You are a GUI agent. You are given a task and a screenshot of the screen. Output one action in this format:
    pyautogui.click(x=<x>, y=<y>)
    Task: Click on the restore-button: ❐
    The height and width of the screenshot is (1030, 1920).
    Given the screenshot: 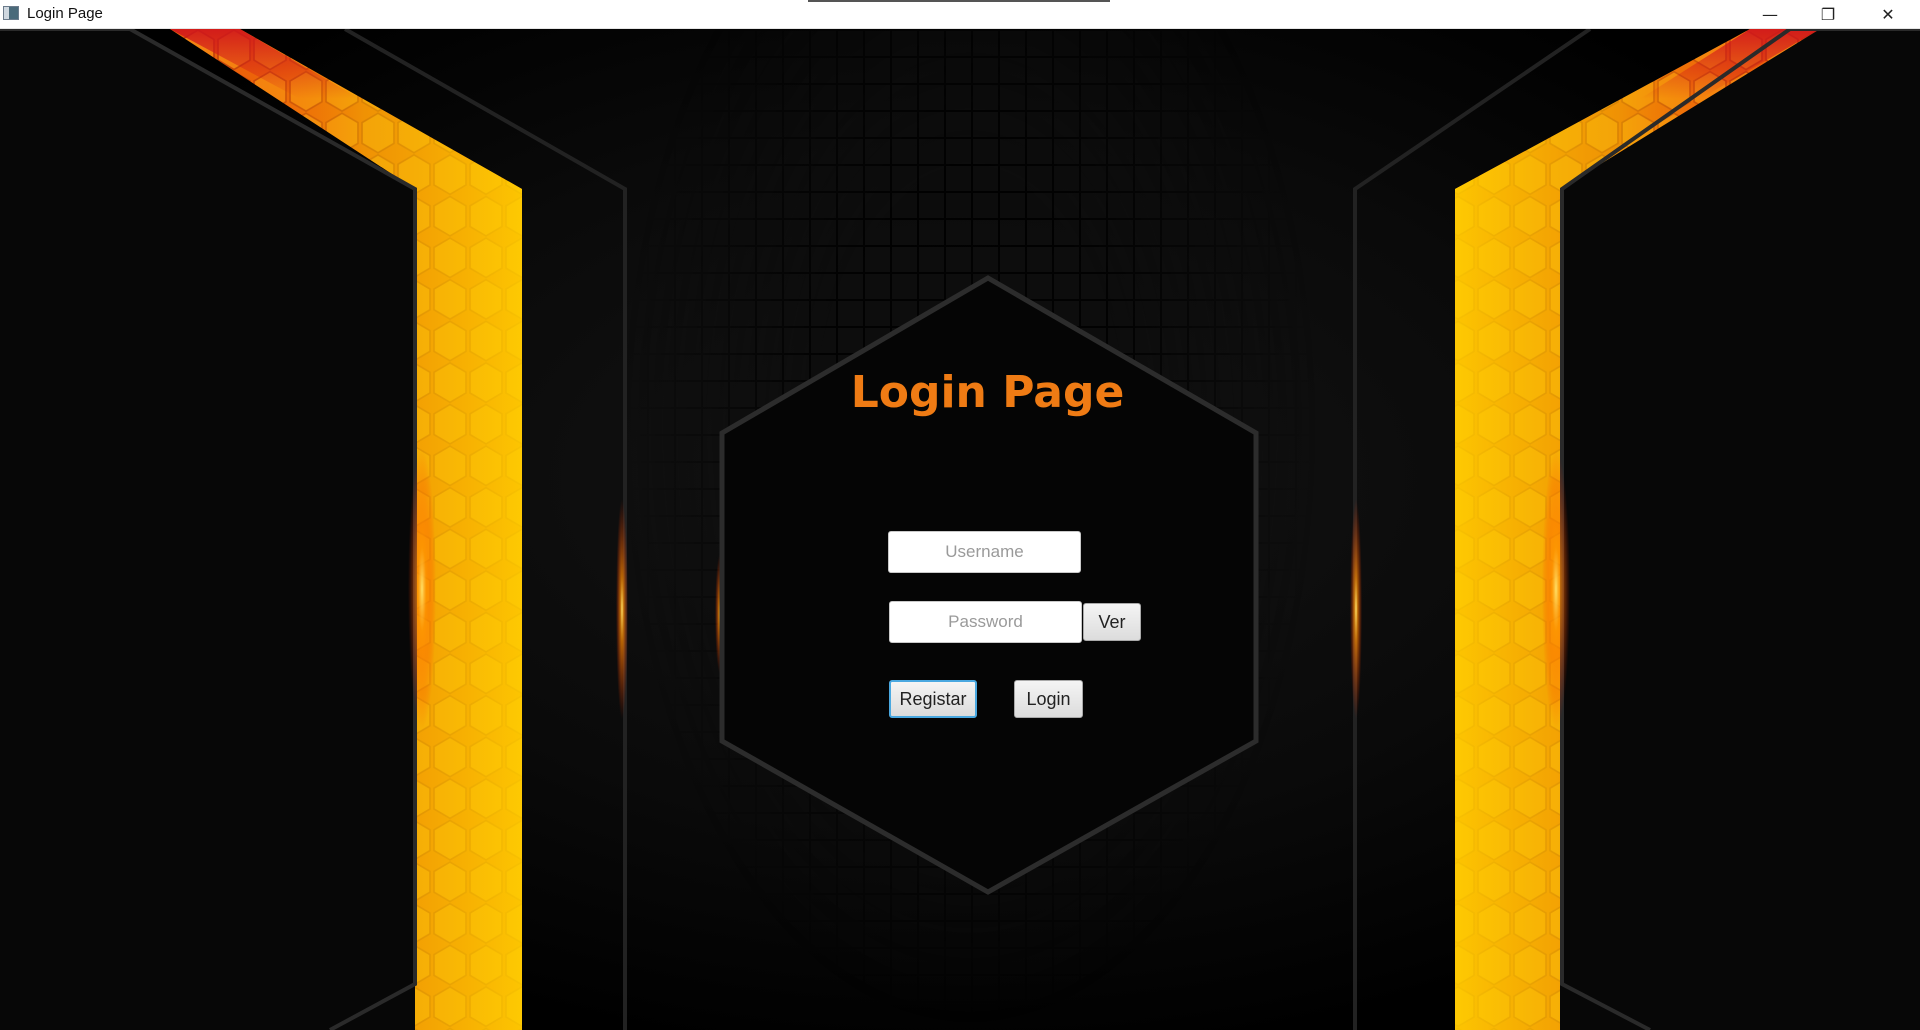 What is the action you would take?
    pyautogui.click(x=1828, y=14)
    